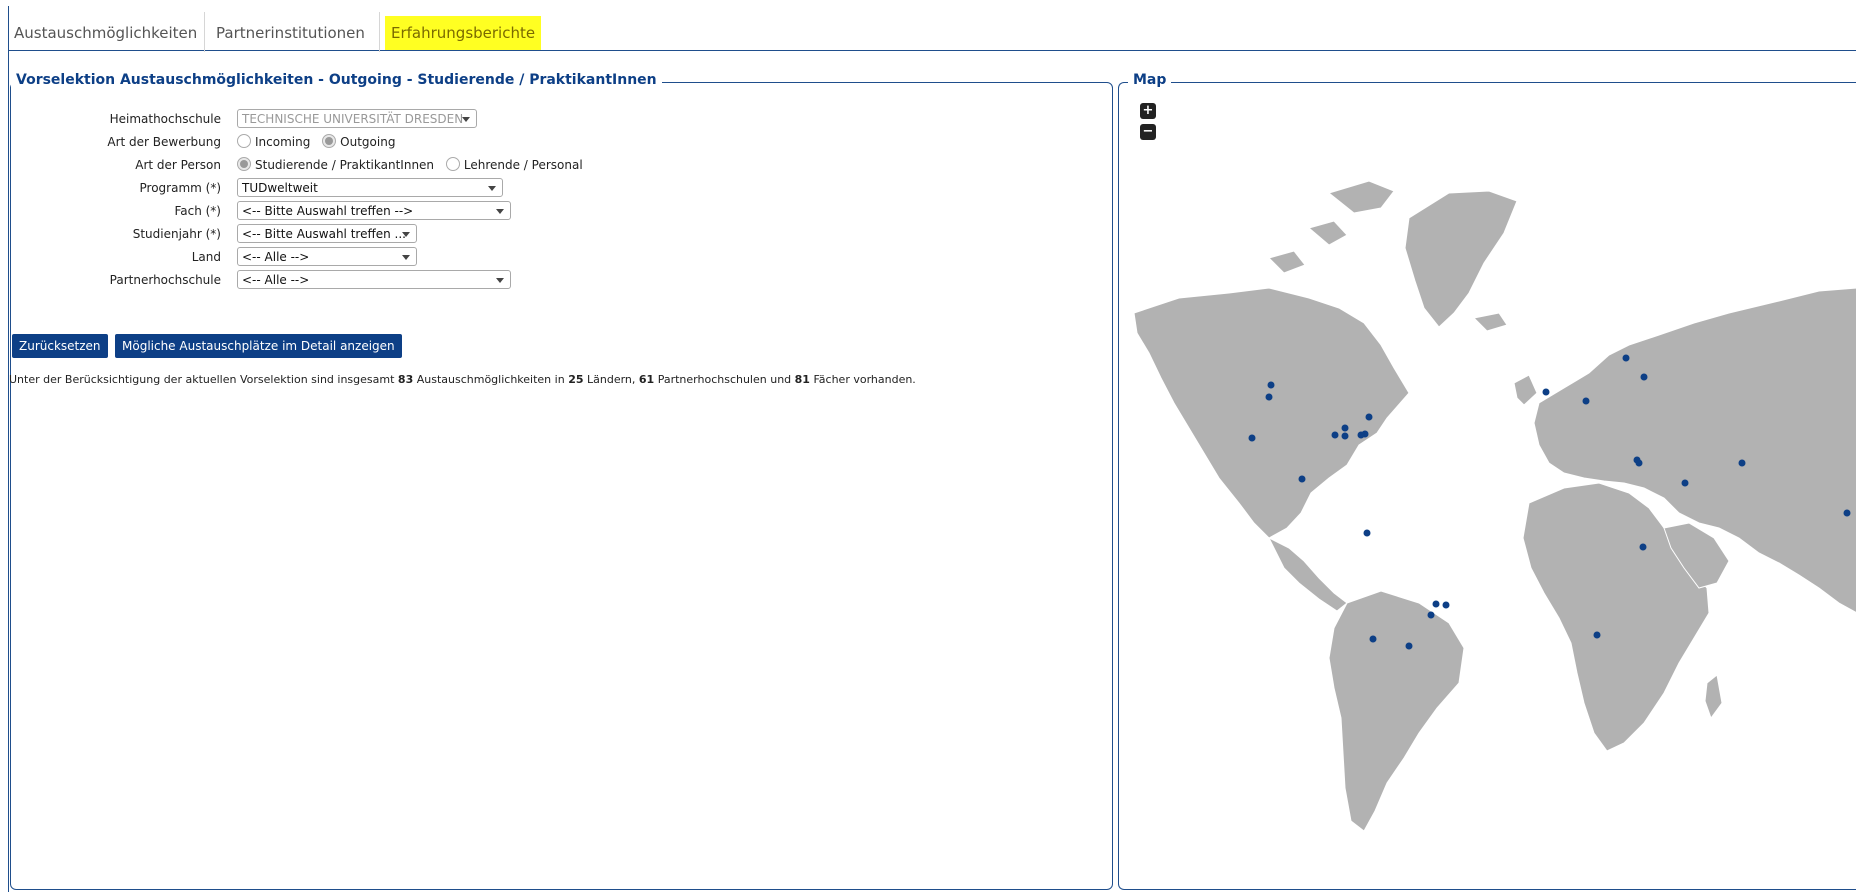 This screenshot has height=892, width=1856. Describe the element at coordinates (724, 379) in the screenshot. I see `summary-mid3: Partnerhochschulen und` at that location.